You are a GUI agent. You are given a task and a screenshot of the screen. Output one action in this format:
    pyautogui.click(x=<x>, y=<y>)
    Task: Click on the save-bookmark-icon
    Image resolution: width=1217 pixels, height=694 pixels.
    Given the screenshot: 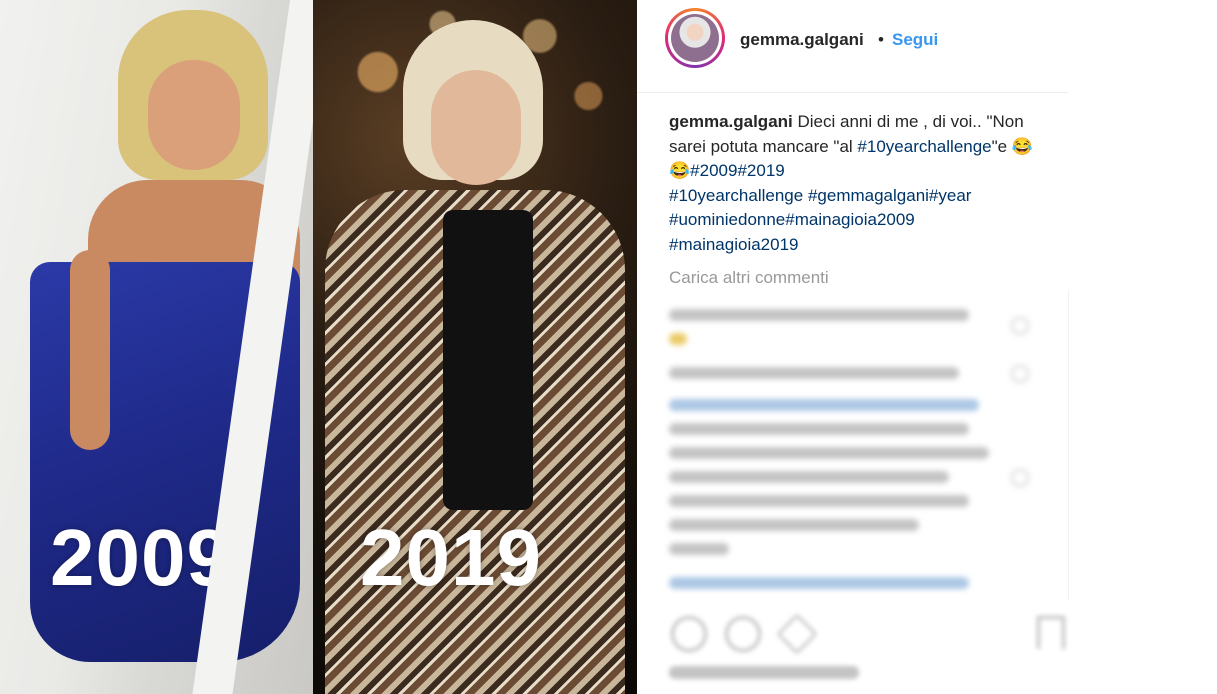 What is the action you would take?
    pyautogui.click(x=1051, y=632)
    